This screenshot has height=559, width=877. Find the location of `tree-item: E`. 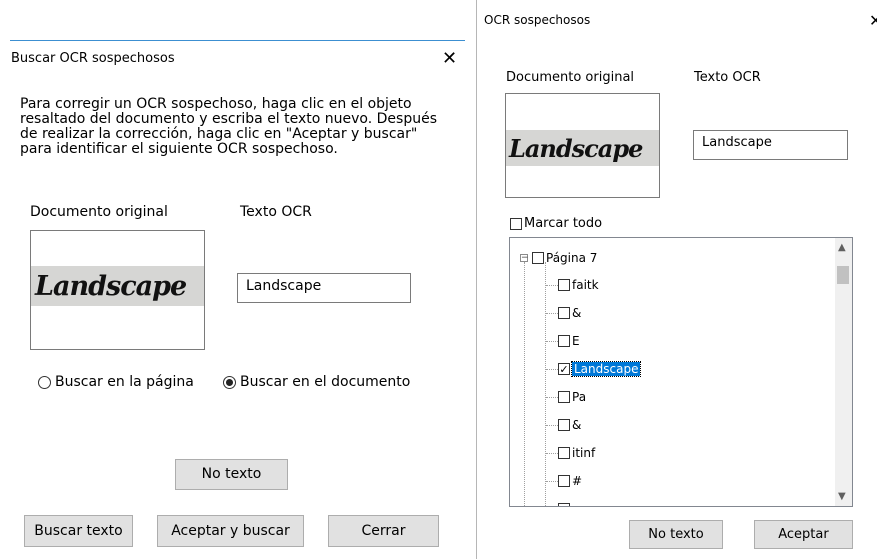

tree-item: E is located at coordinates (569, 341).